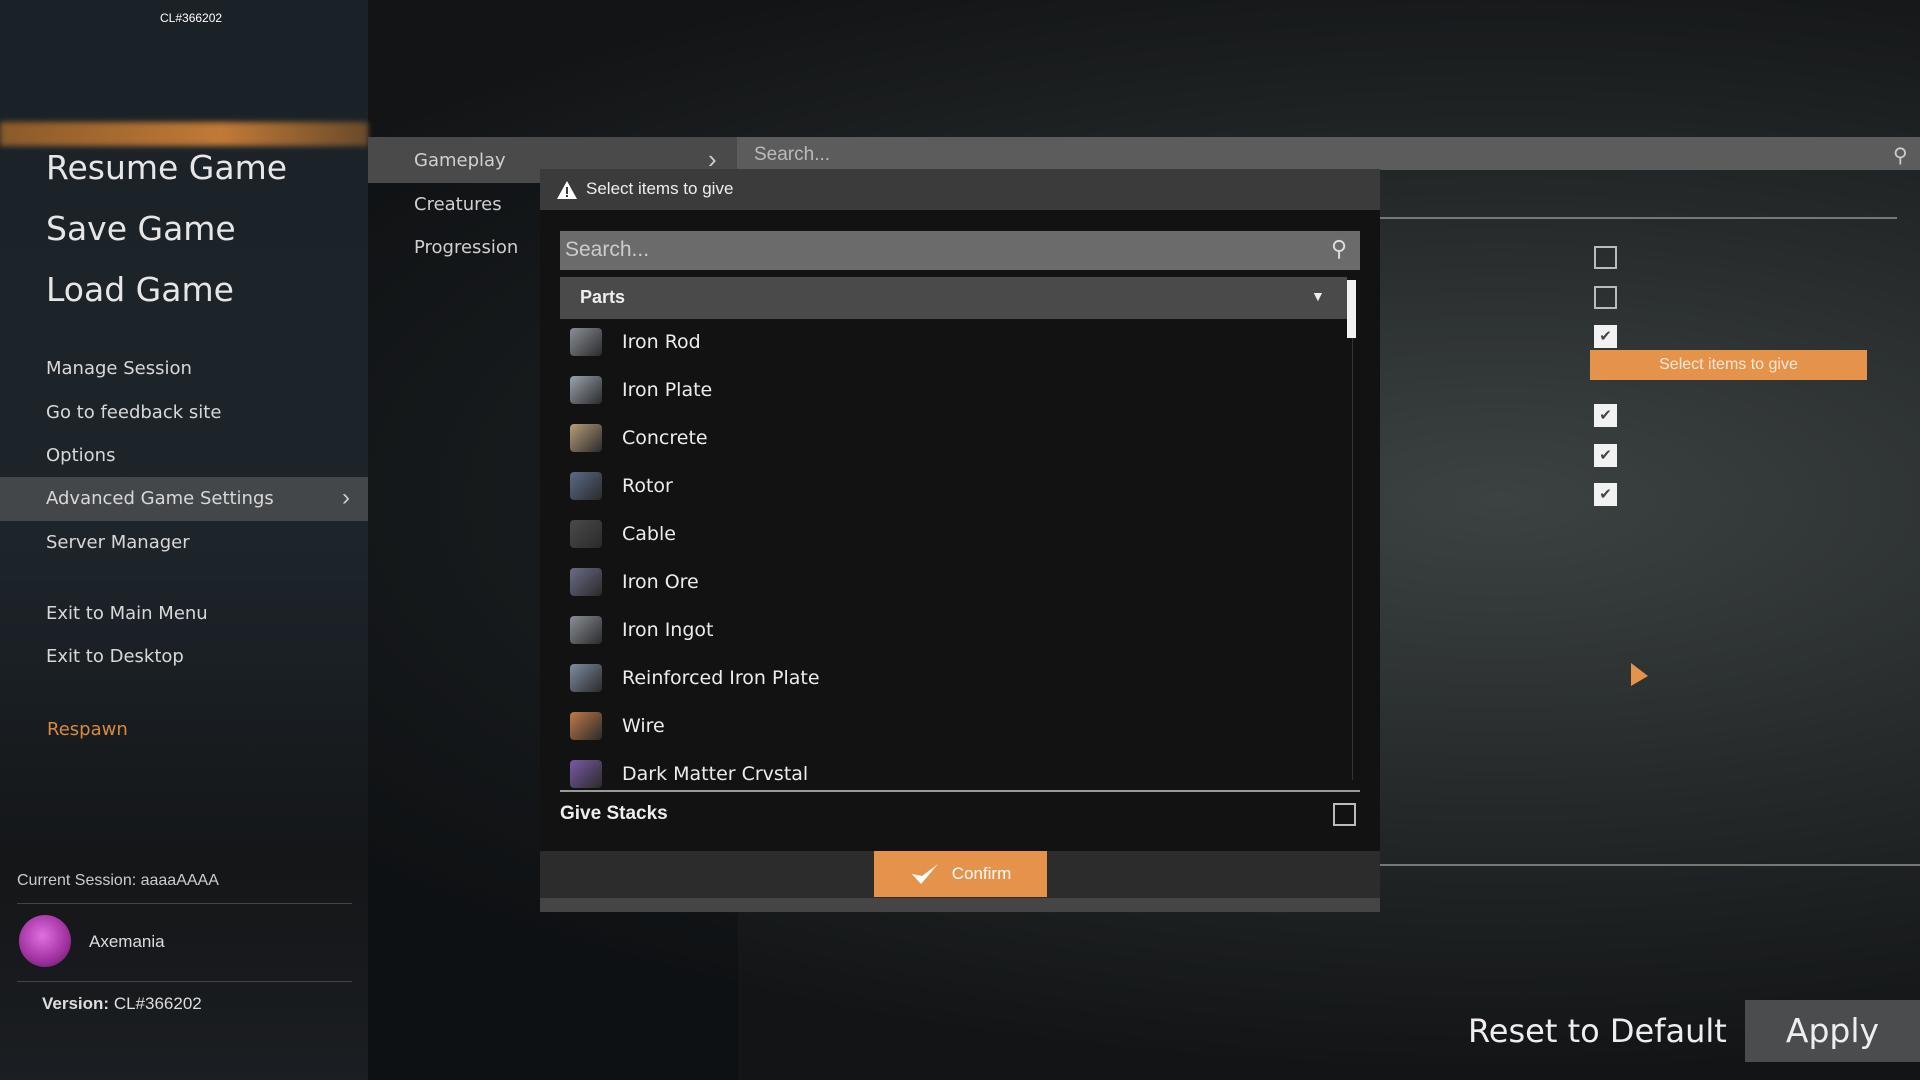  Describe the element at coordinates (660, 188) in the screenshot. I see `modal-title: Select items to give` at that location.